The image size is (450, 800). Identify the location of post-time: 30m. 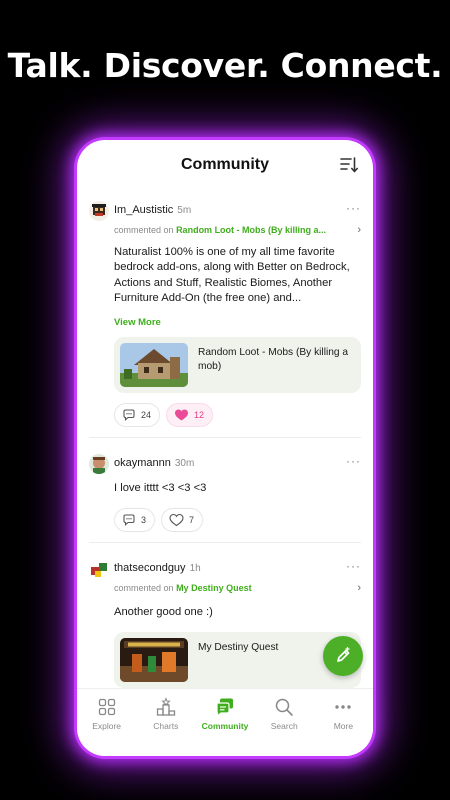
(184, 463).